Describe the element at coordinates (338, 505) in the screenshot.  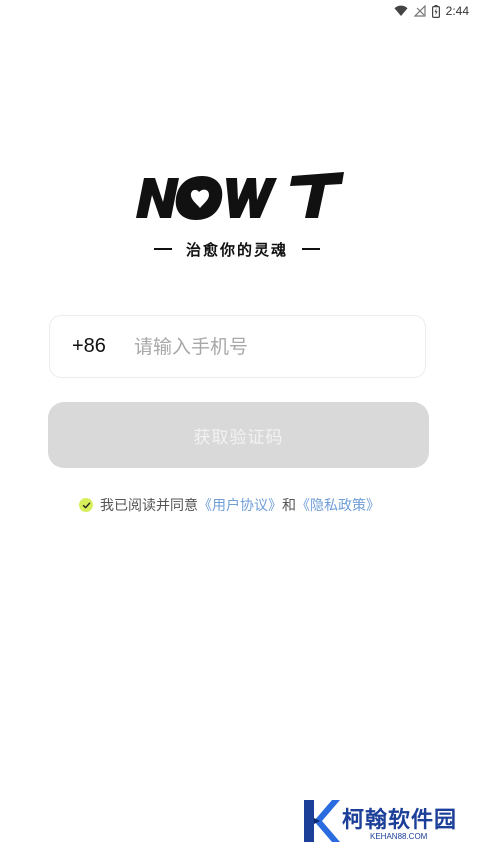
I see `privacy-policy-link: 《隐私政策》` at that location.